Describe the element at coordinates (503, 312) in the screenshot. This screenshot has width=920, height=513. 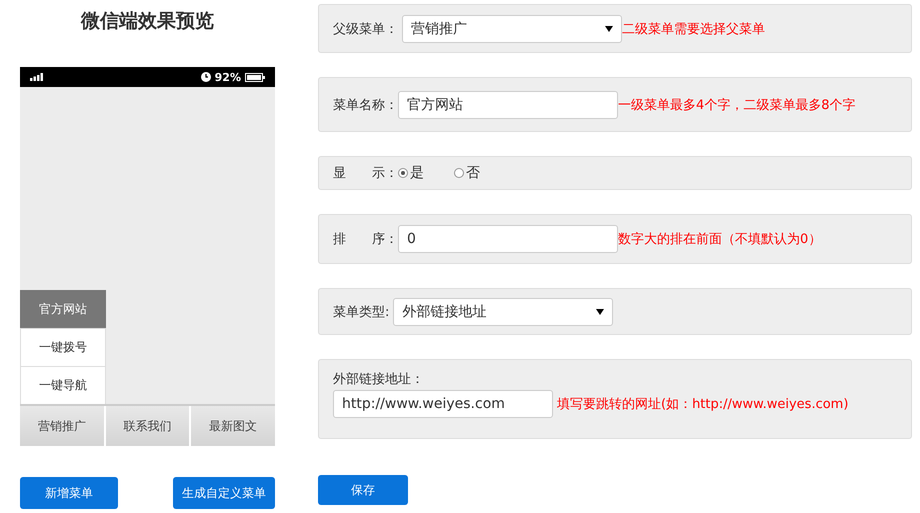
I see `select-field: 外部链接地址` at that location.